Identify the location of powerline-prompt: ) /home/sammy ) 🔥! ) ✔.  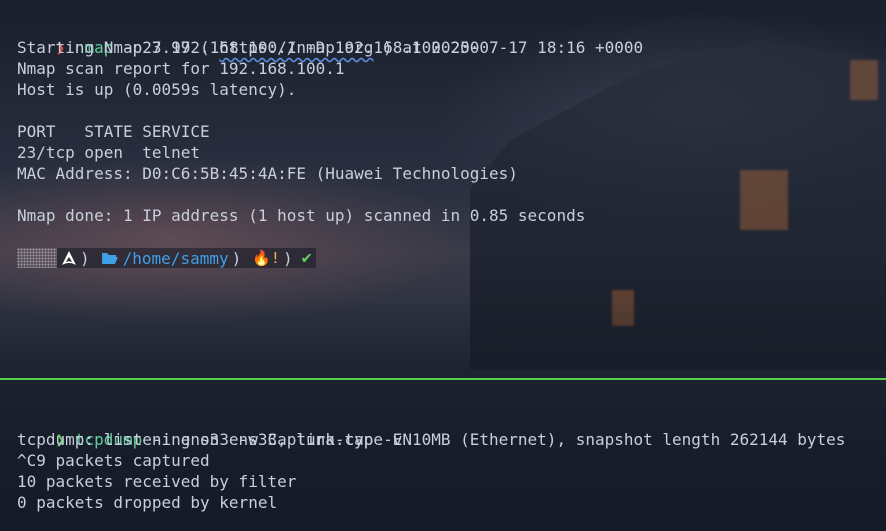
(166, 258).